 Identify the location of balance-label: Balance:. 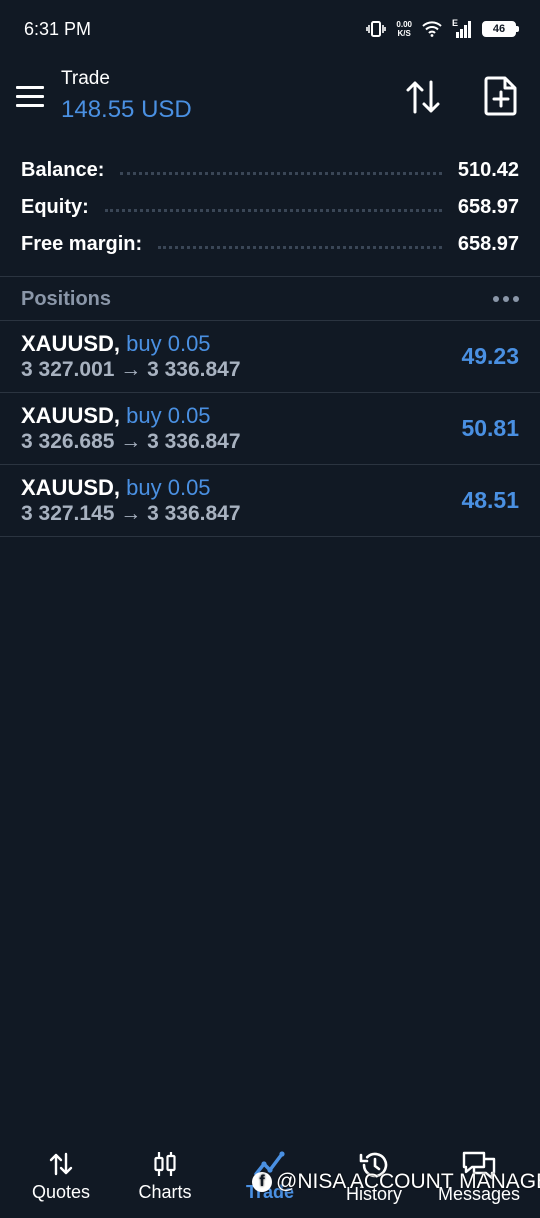
(63, 170).